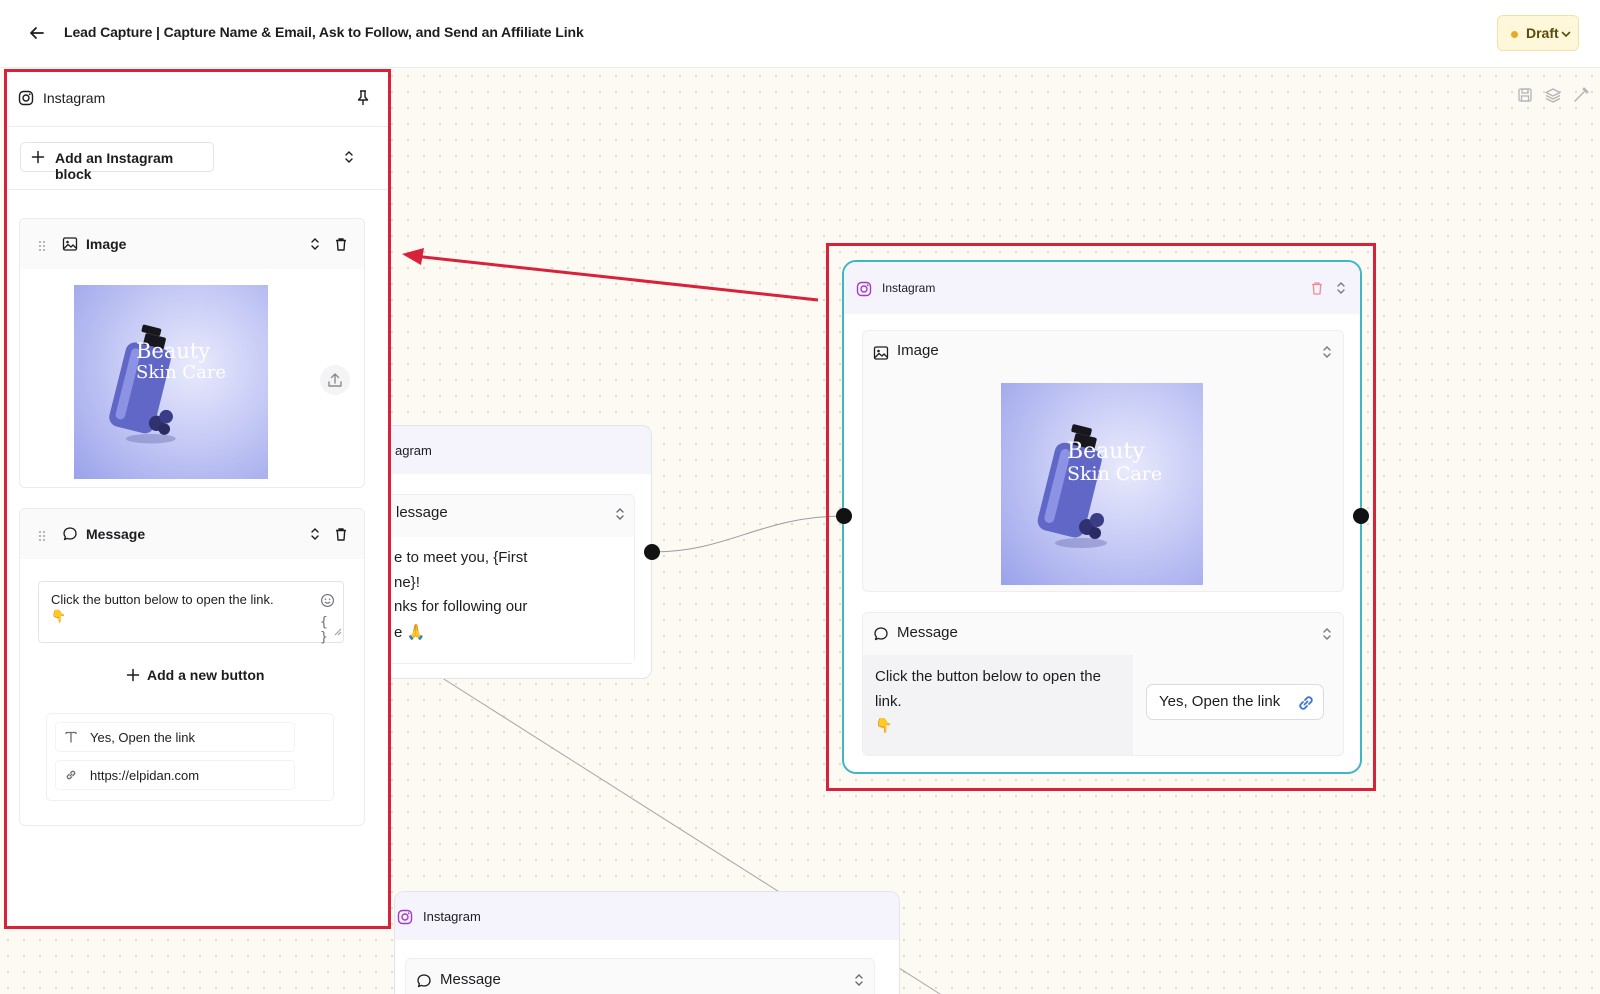  Describe the element at coordinates (197, 189) in the screenshot. I see `divider` at that location.